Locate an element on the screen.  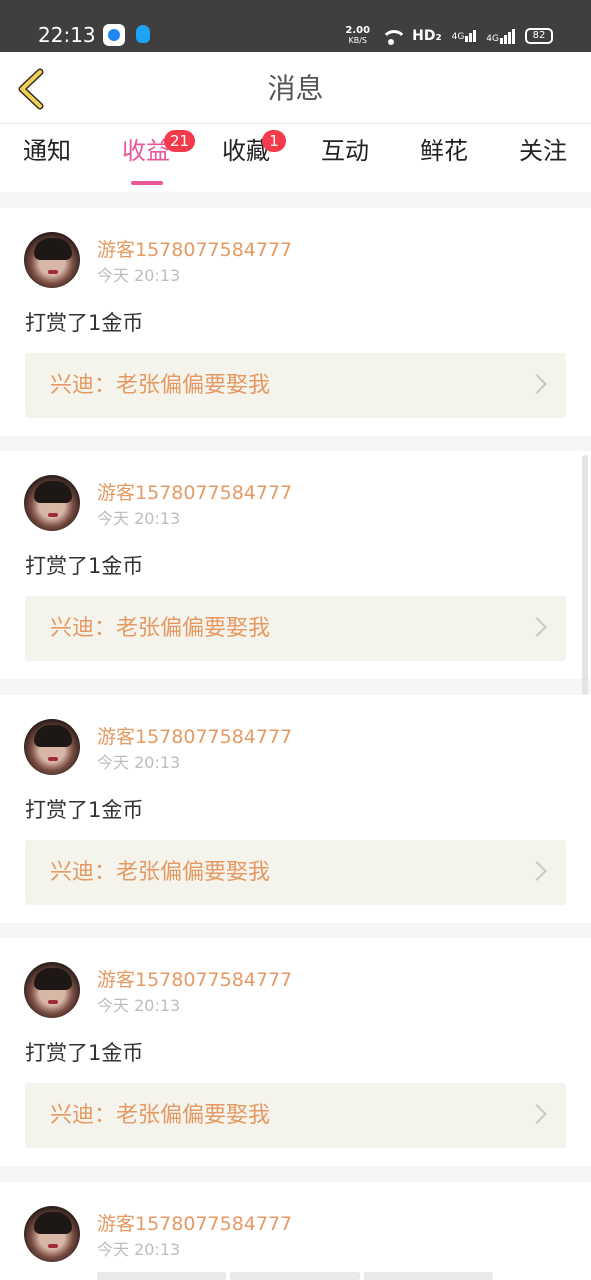
network-type-2: 4G is located at coordinates (492, 38).